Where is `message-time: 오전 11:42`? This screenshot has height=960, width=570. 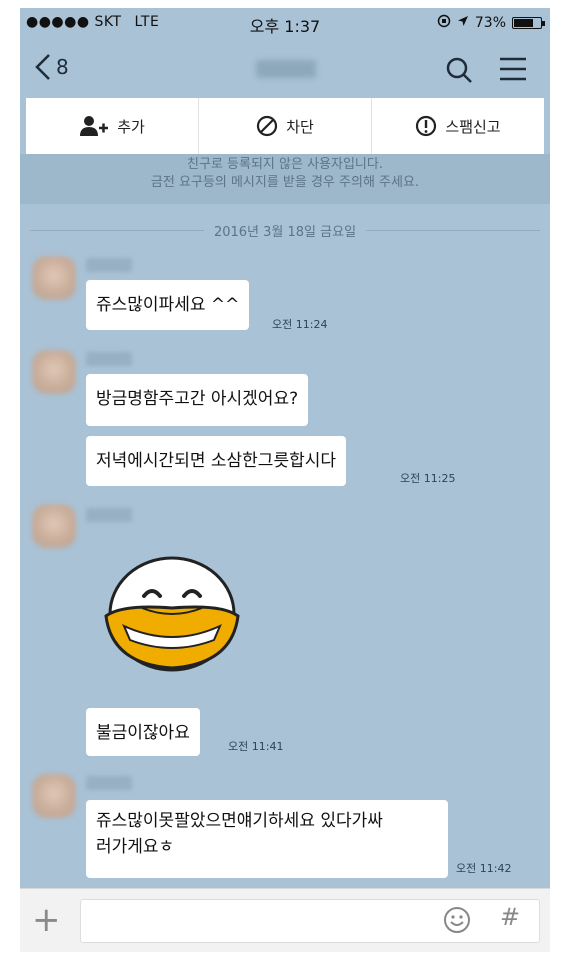
message-time: 오전 11:42 is located at coordinates (484, 868).